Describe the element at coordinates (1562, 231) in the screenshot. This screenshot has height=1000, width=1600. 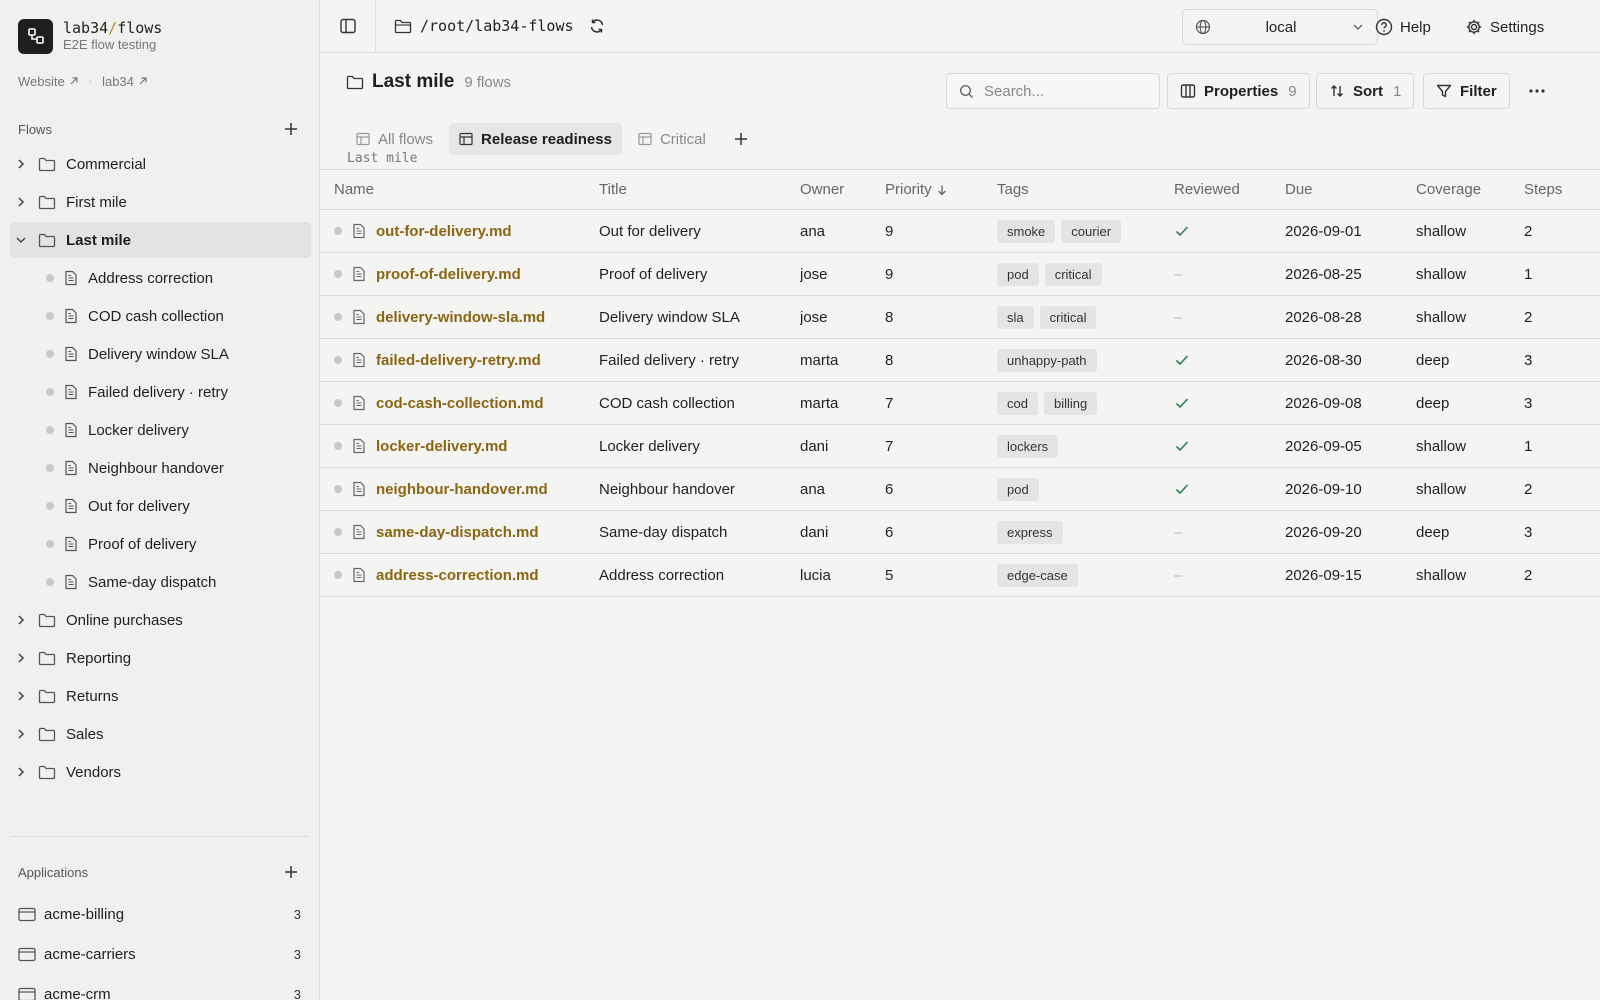
I see `cell-steps: 2` at that location.